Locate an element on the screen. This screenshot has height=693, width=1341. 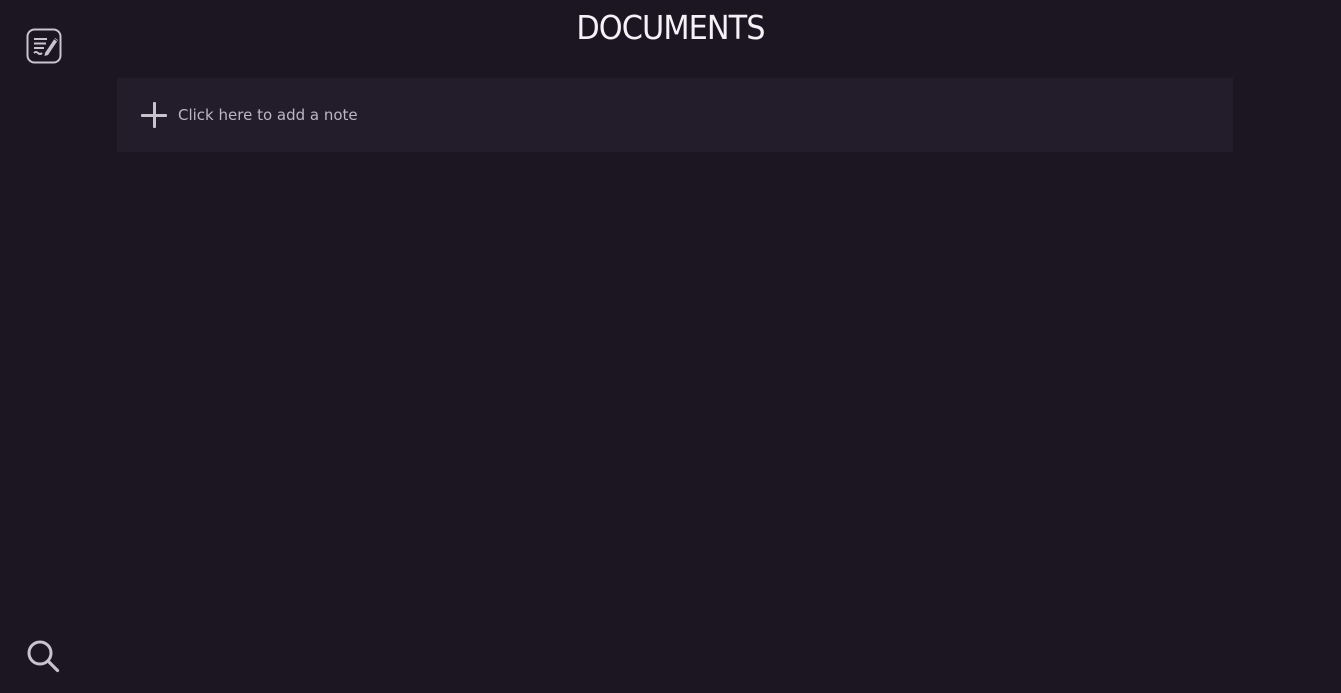
plus-icon is located at coordinates (154, 115).